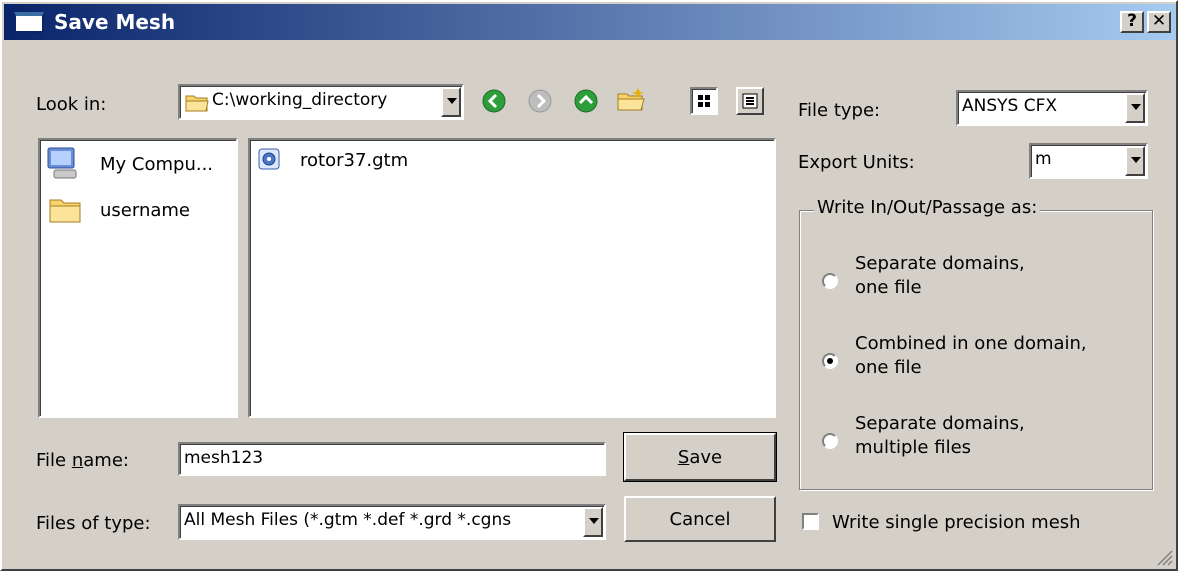 This screenshot has width=1178, height=571. I want to click on list-view-button, so click(704, 101).